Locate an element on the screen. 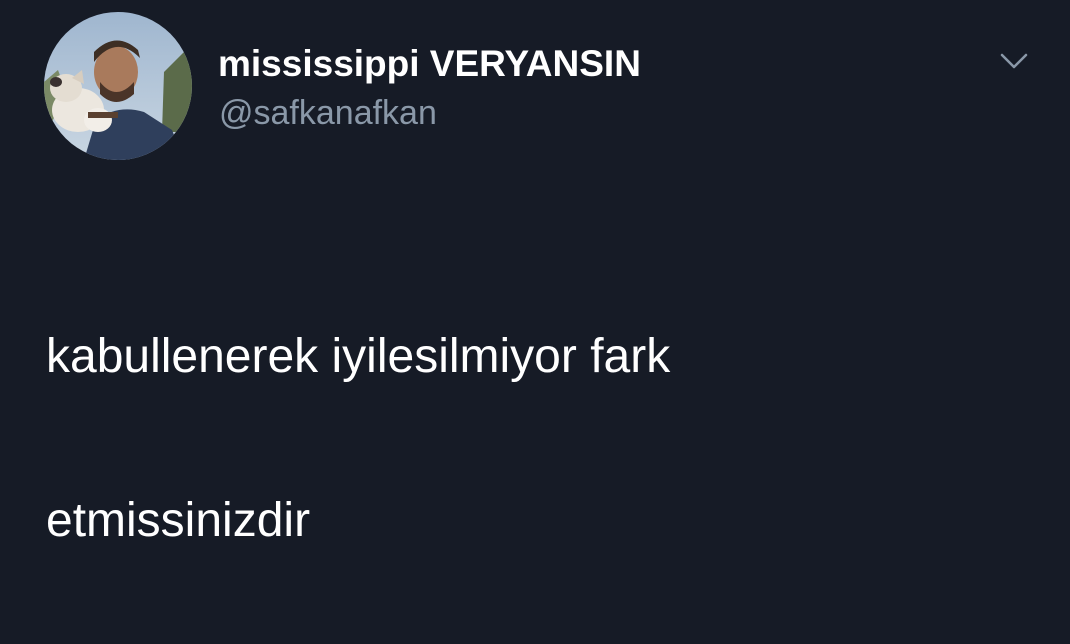 The height and width of the screenshot is (644, 1070). more-options-button is located at coordinates (1014, 61).